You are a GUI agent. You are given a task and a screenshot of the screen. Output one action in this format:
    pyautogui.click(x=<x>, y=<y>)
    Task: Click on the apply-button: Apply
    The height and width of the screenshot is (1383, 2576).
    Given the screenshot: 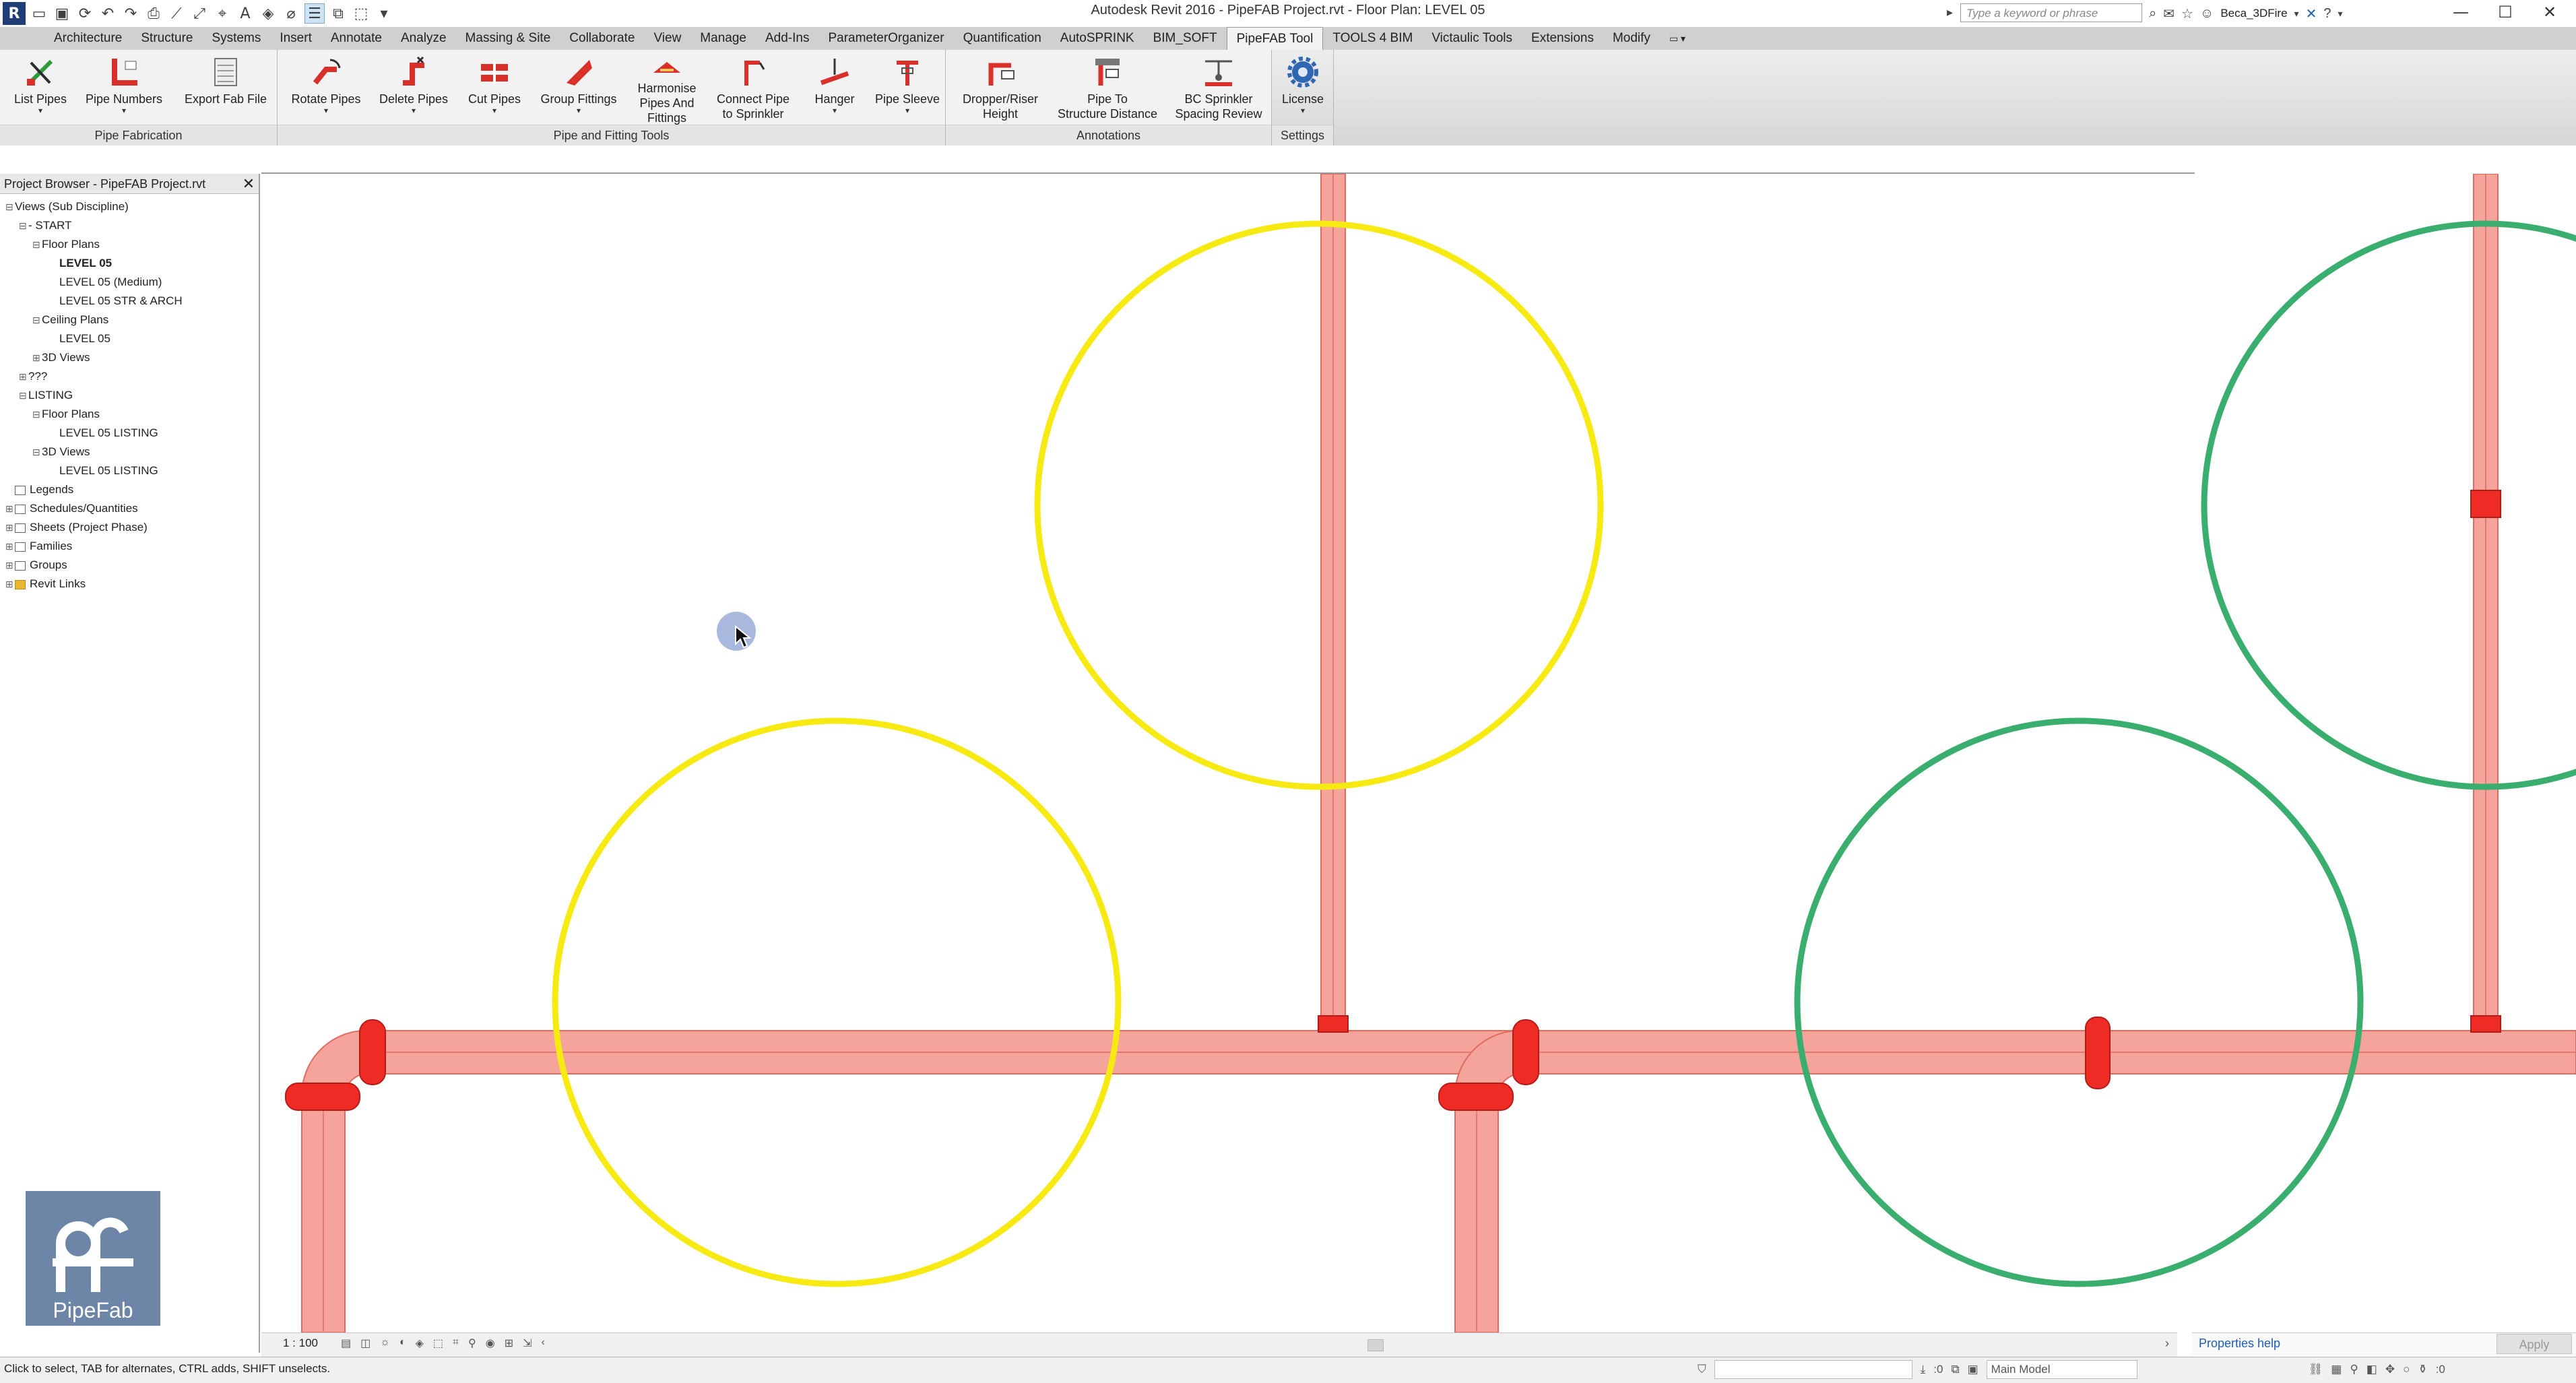 What is the action you would take?
    pyautogui.click(x=2534, y=1344)
    